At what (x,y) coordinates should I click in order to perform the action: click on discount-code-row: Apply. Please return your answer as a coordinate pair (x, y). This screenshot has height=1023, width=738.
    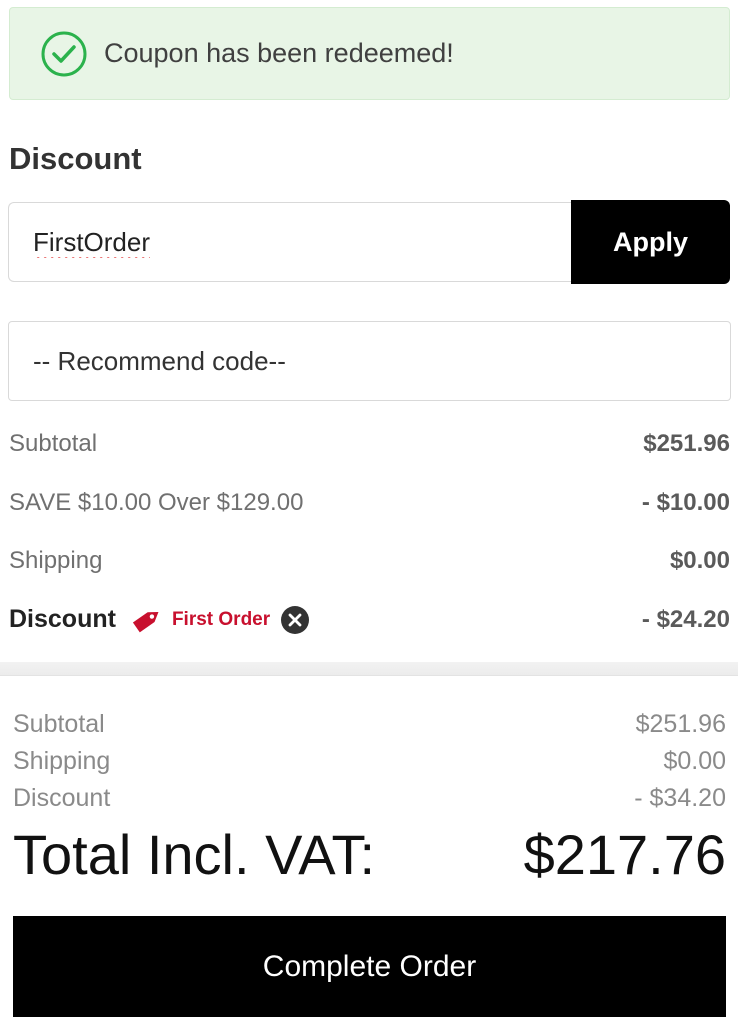
    Looking at the image, I should click on (369, 242).